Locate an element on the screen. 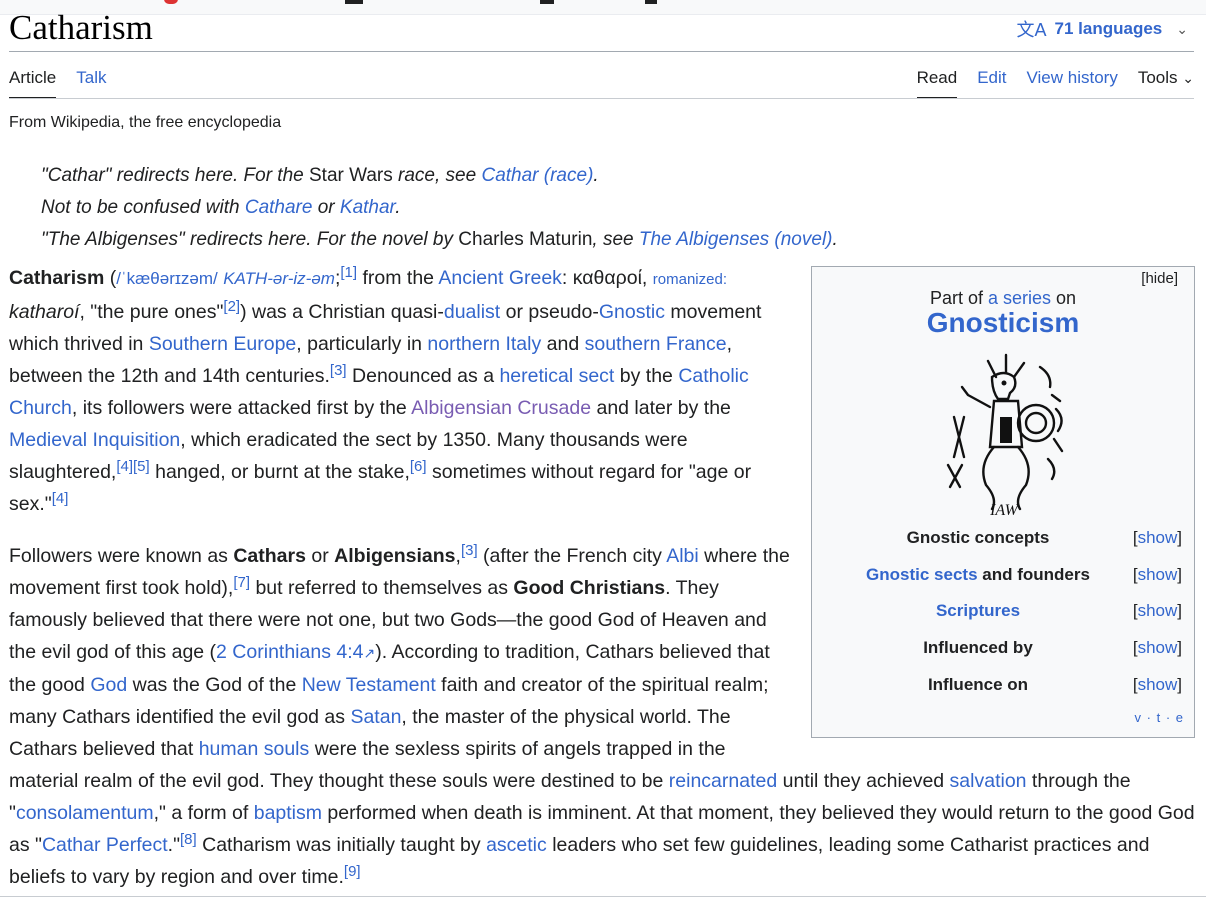 The width and height of the screenshot is (1206, 913). languages-button: 文A 71 languages ⌄ is located at coordinates (1102, 29).